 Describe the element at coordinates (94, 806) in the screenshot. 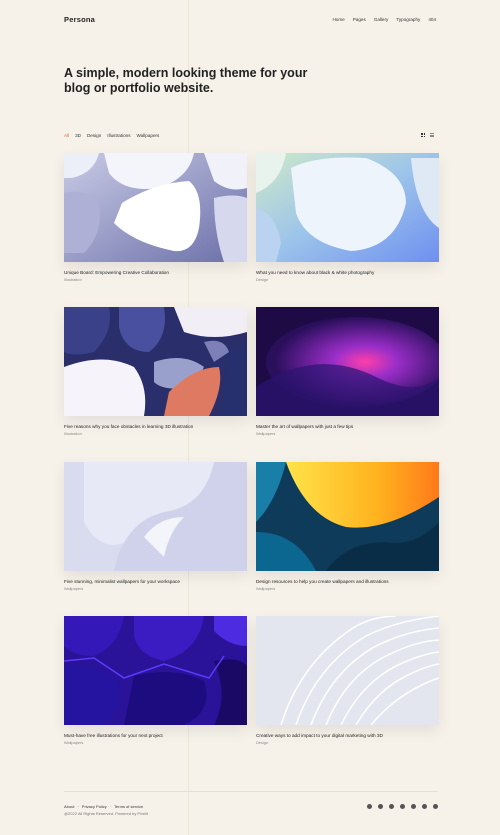

I see `footer-link-privacy: Privacy Policy` at that location.